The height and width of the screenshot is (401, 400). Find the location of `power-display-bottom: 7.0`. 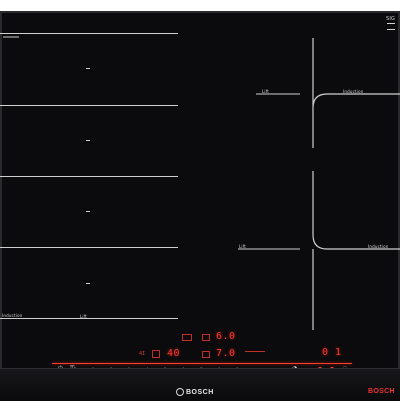

power-display-bottom: 7.0 is located at coordinates (226, 353).